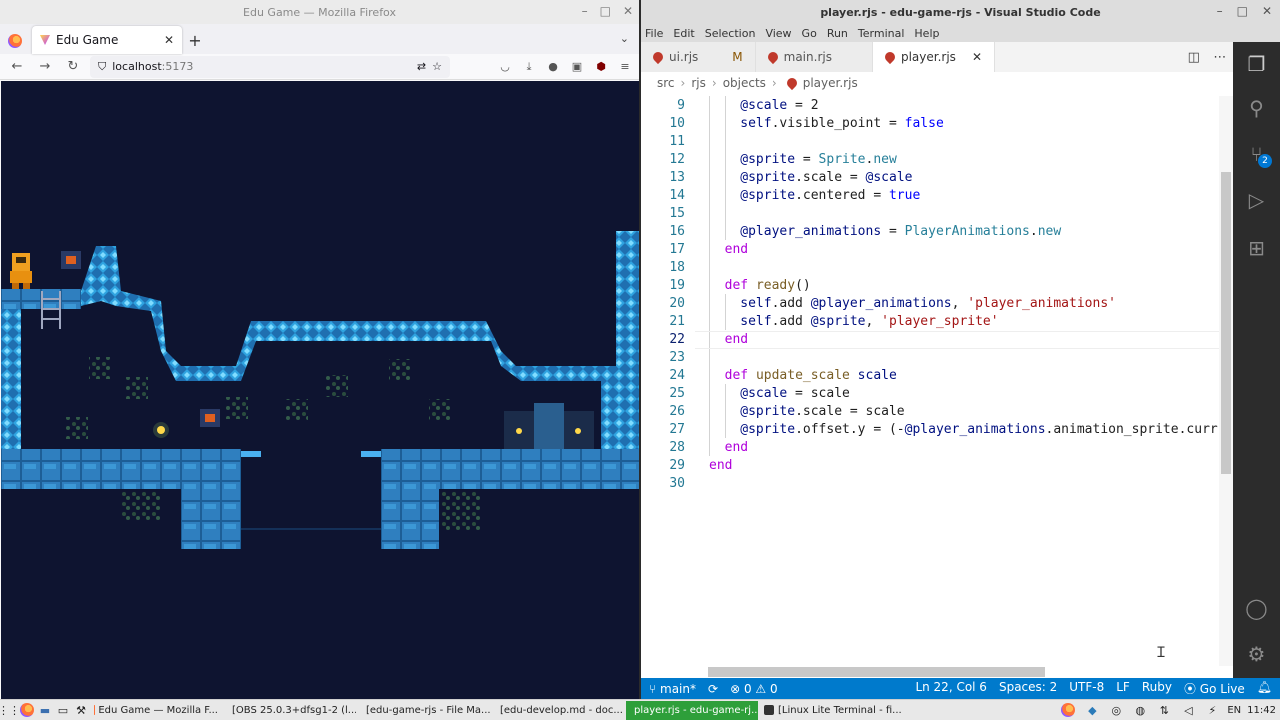 This screenshot has width=1280, height=720. I want to click on extension-translate-icon: ▣, so click(577, 67).